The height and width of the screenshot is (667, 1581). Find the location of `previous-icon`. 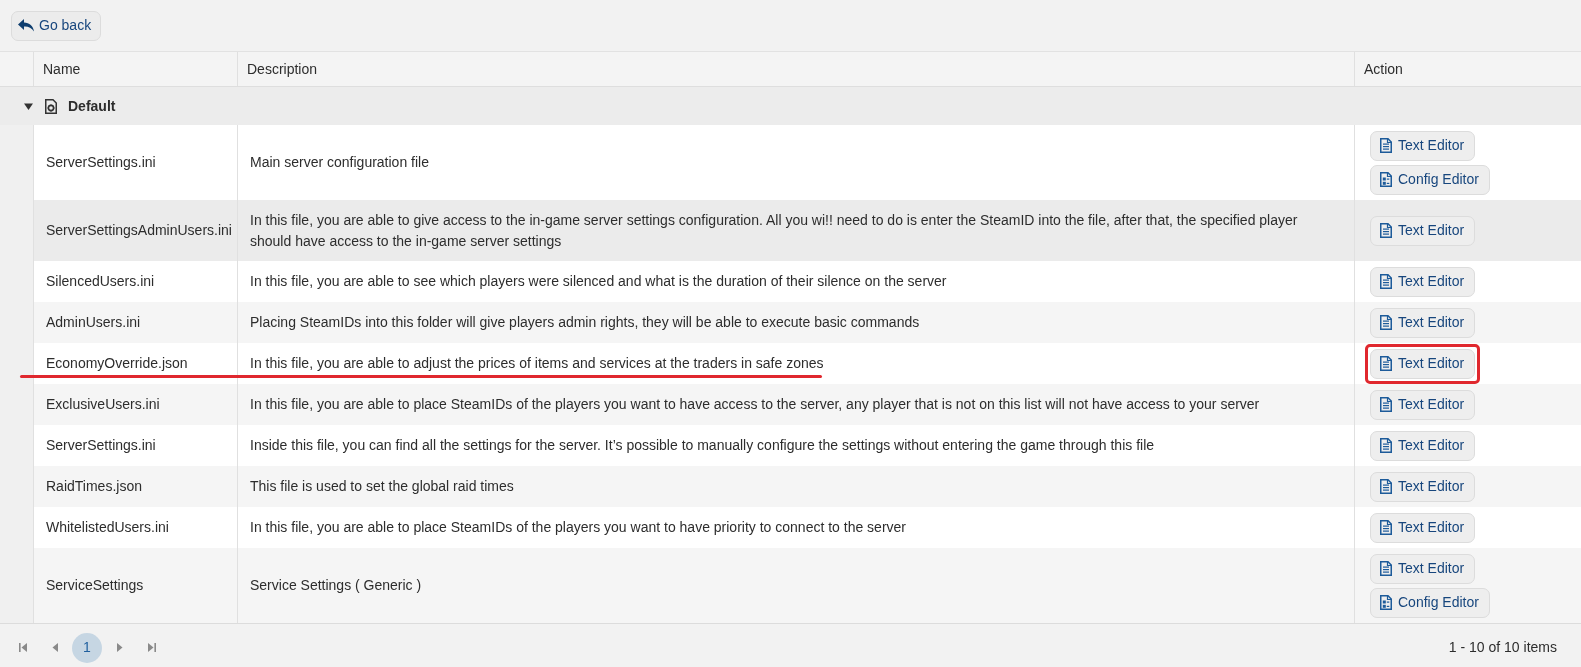

previous-icon is located at coordinates (55, 647).